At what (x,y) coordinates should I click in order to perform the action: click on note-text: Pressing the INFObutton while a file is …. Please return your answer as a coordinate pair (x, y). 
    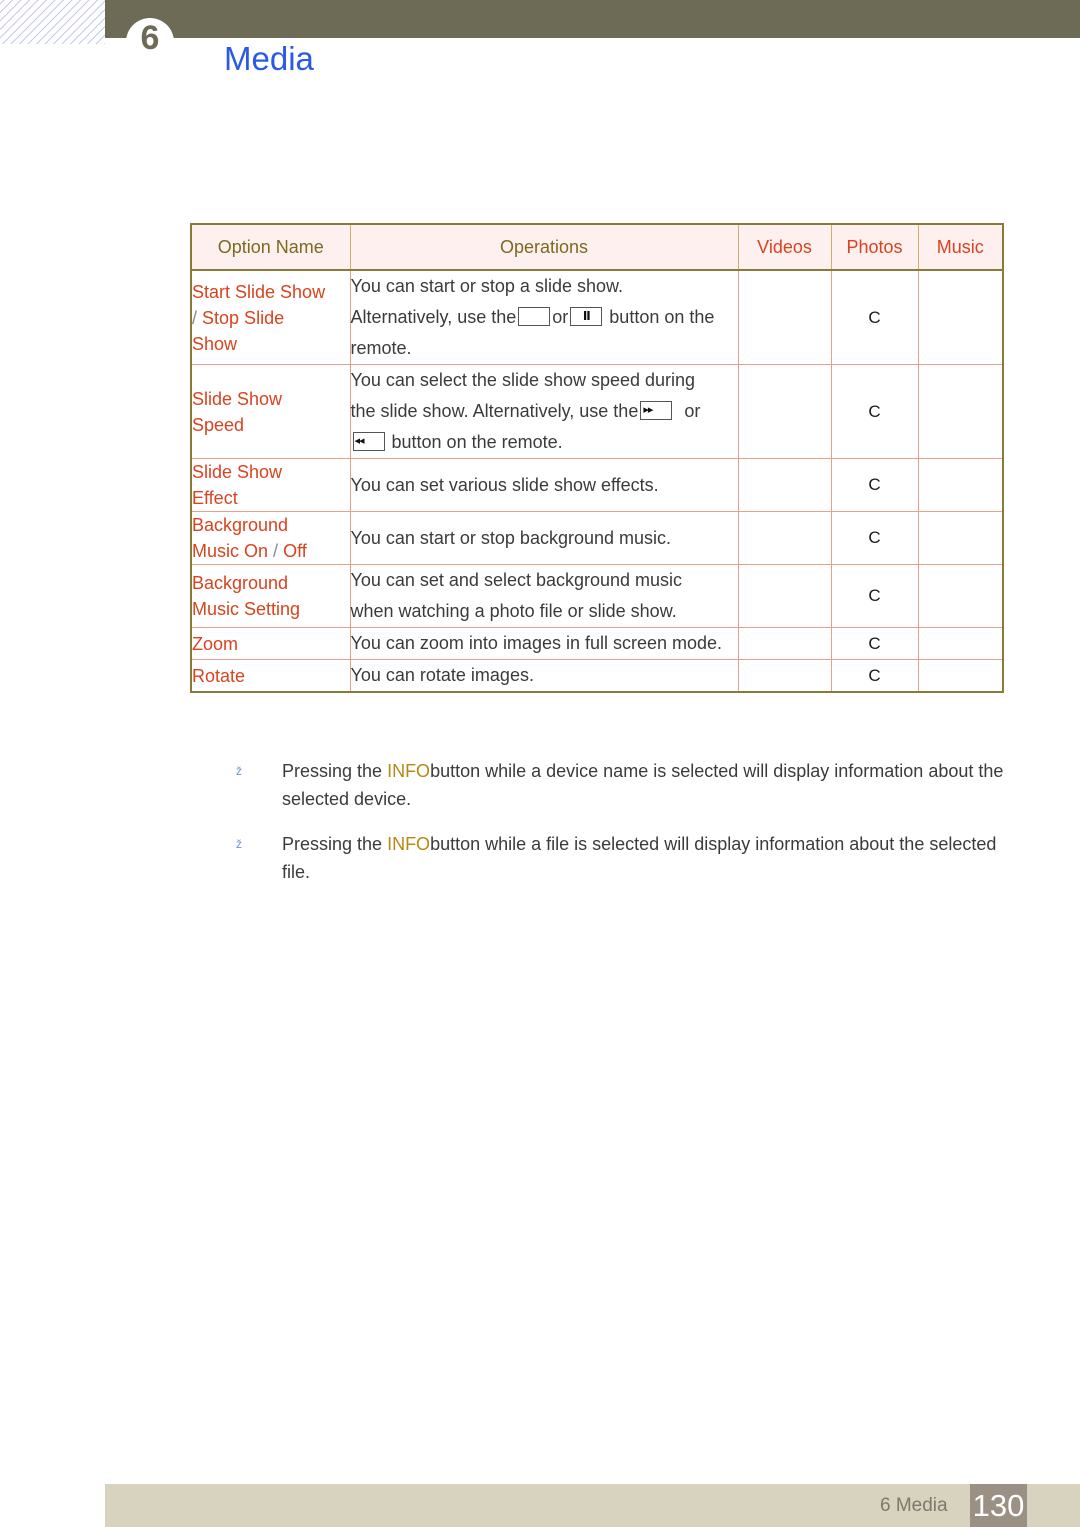
    Looking at the image, I should click on (644, 858).